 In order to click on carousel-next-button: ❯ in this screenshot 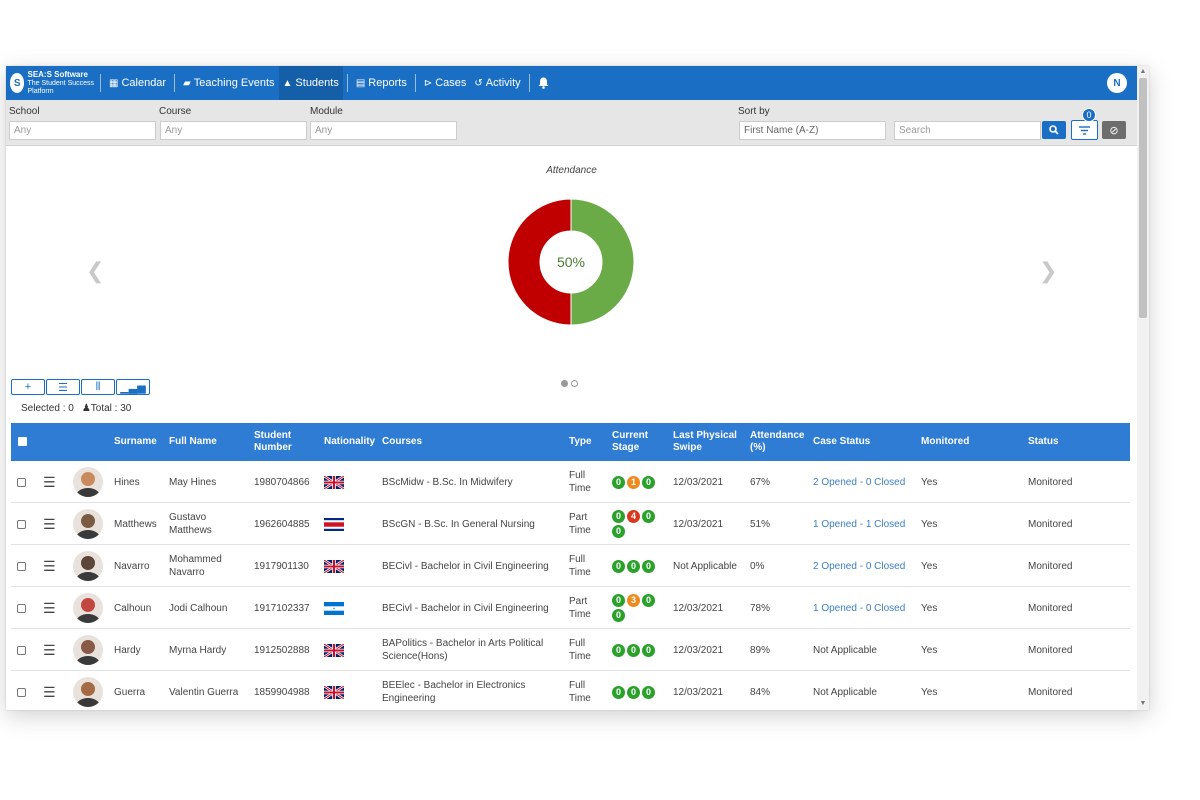, I will do `click(1048, 271)`.